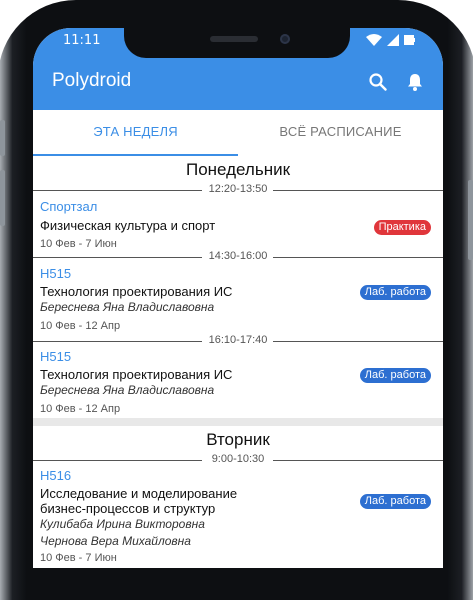 This screenshot has width=473, height=600. What do you see at coordinates (238, 169) in the screenshot?
I see `day-title: Понедельник` at bounding box center [238, 169].